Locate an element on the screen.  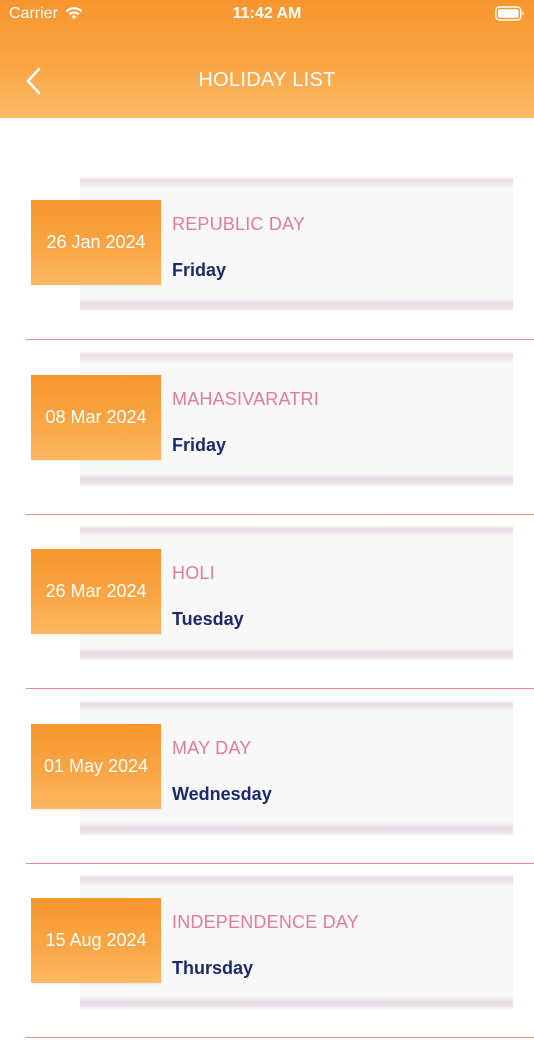
holiday-name: REPUBLIC DAY is located at coordinates (239, 224).